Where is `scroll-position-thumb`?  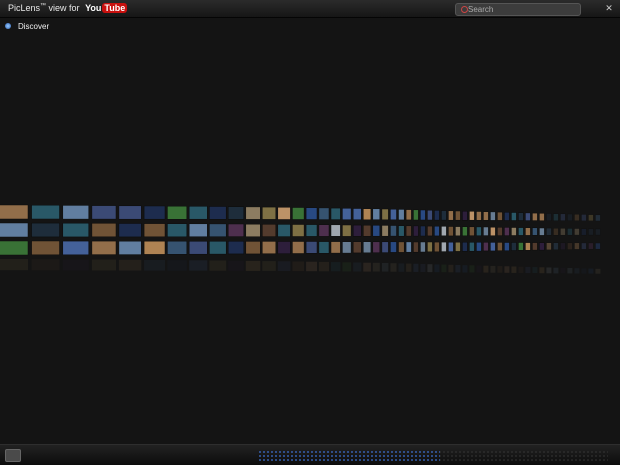 scroll-position-thumb is located at coordinates (349, 456).